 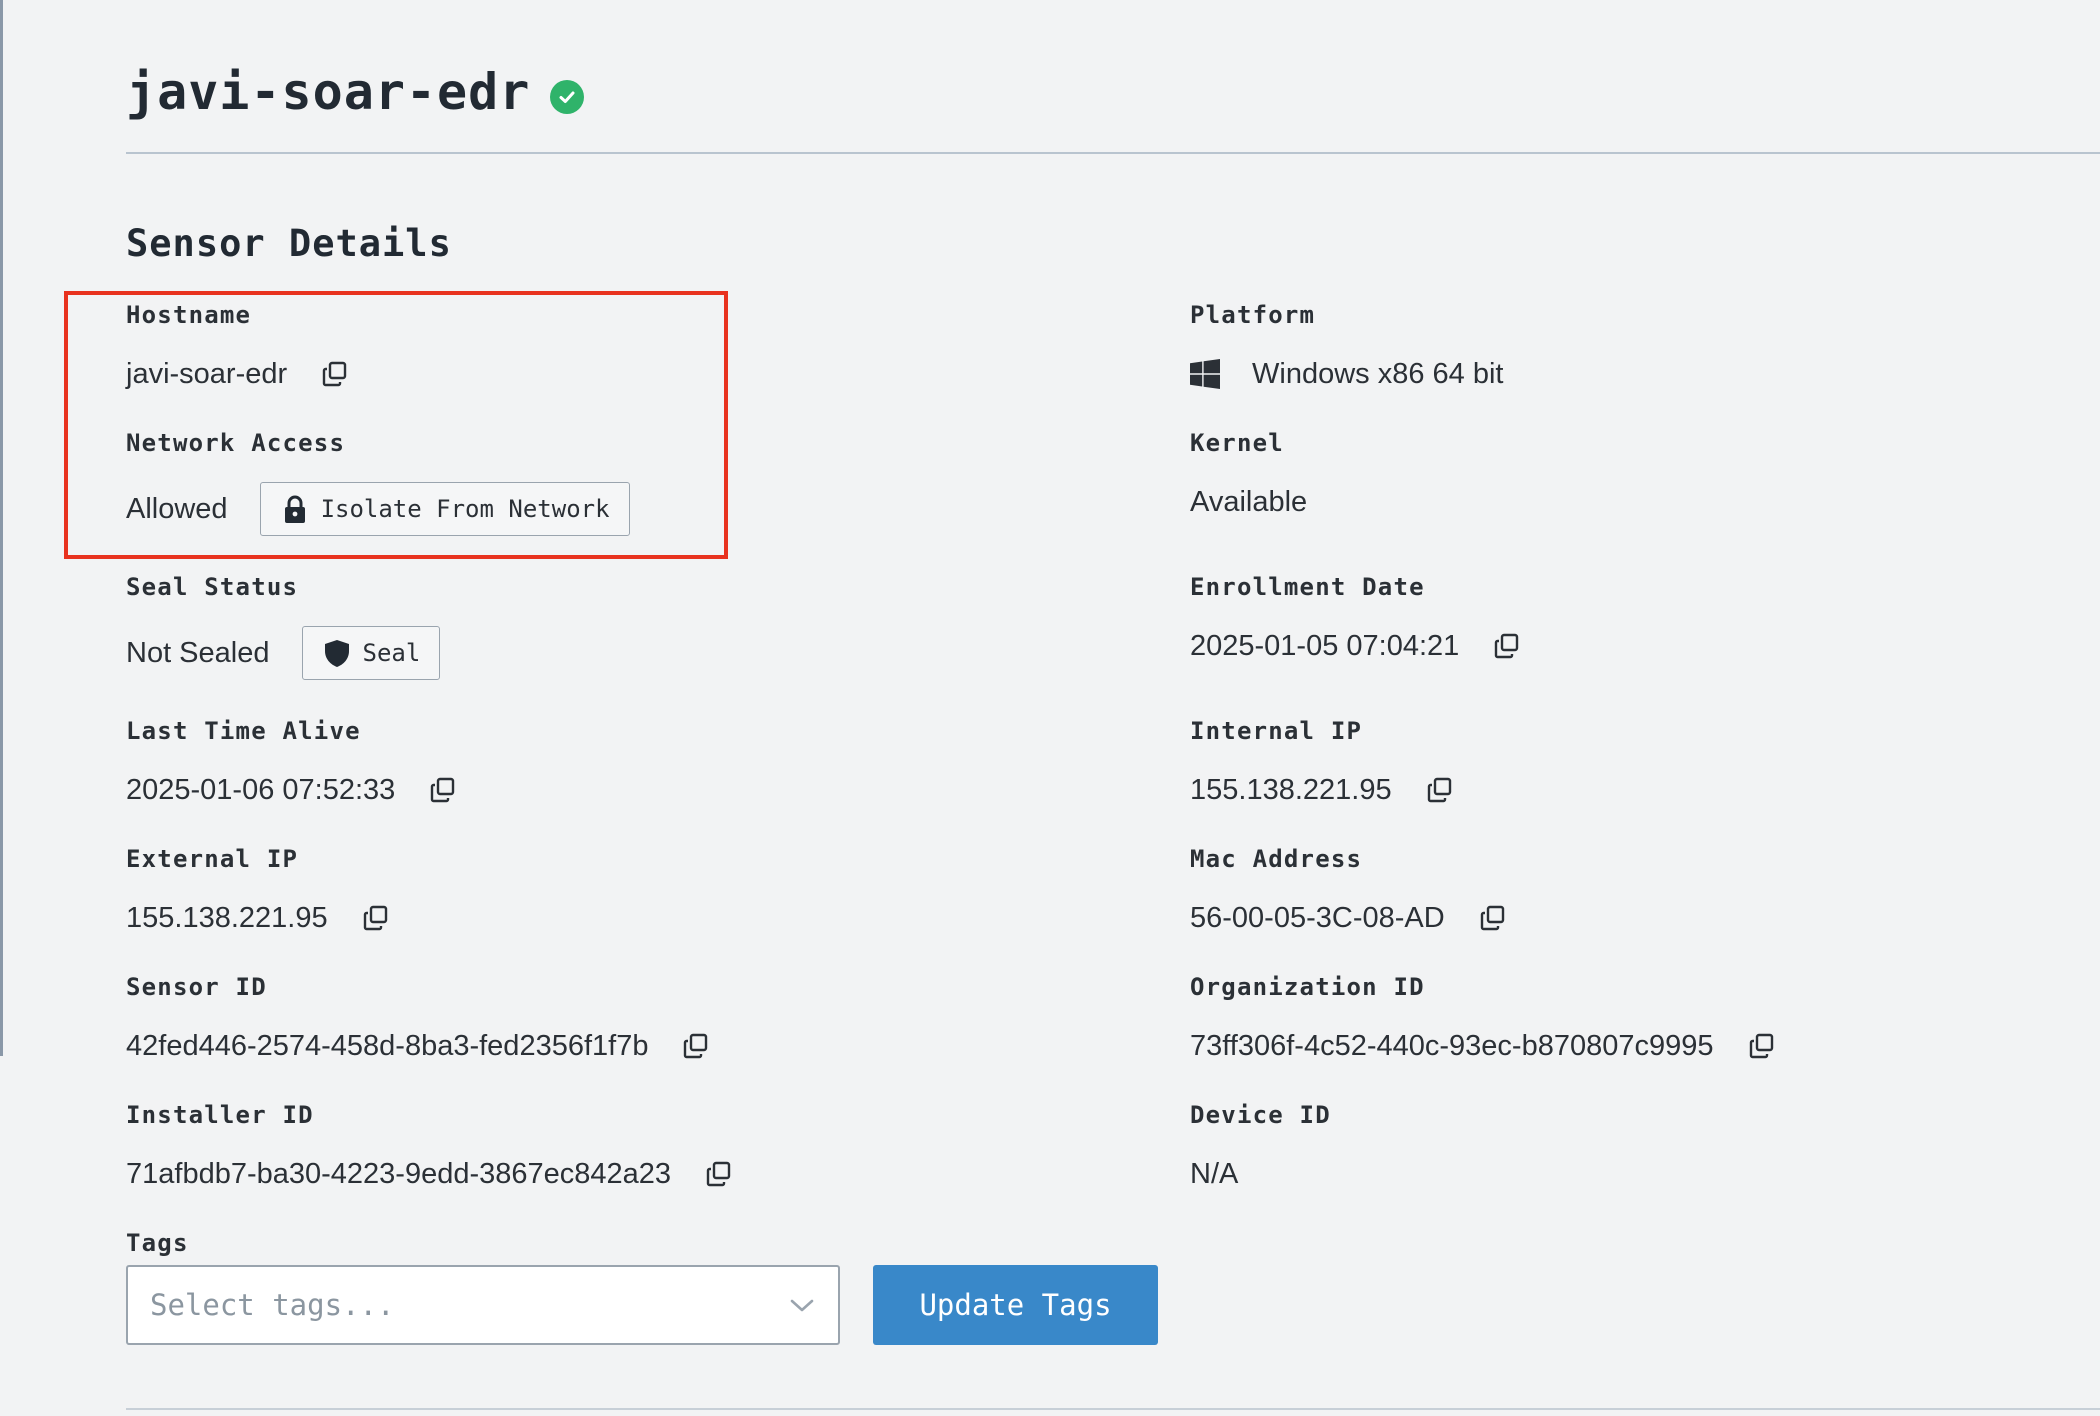 What do you see at coordinates (227, 918) in the screenshot?
I see `external-ip-value: 155.138.221.95` at bounding box center [227, 918].